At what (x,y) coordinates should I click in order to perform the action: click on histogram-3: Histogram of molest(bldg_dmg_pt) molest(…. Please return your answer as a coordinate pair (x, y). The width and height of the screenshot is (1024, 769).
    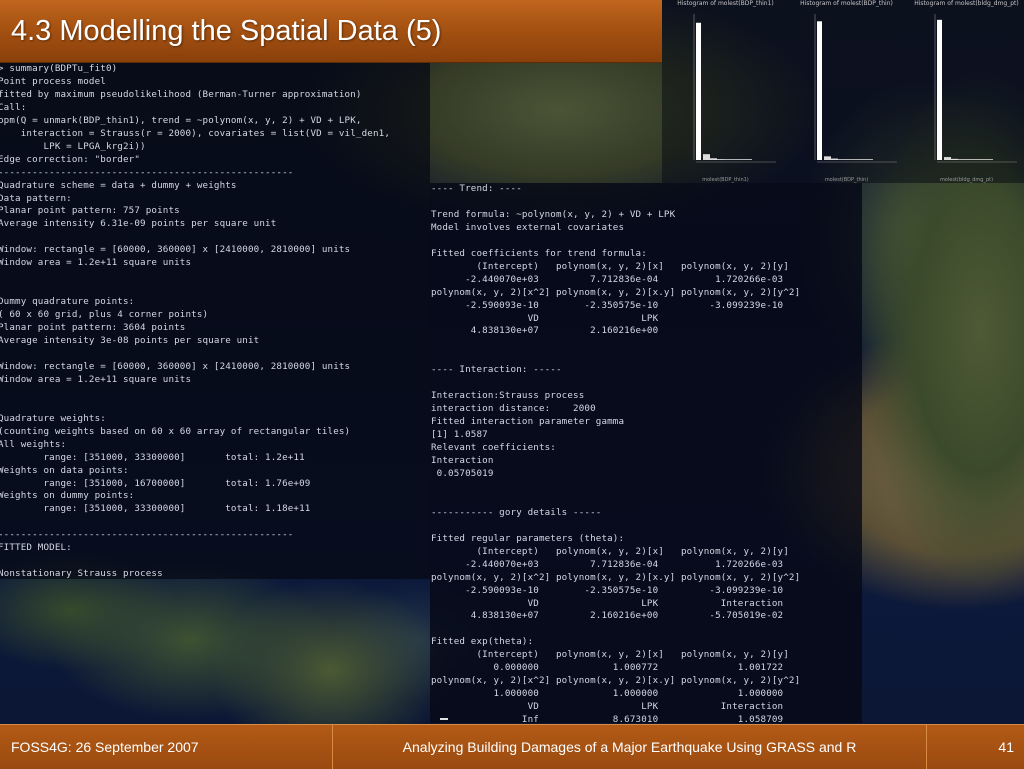
    Looking at the image, I should click on (966, 91).